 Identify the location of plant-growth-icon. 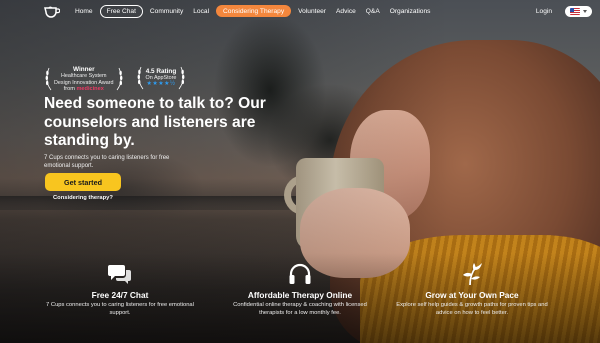
(472, 274).